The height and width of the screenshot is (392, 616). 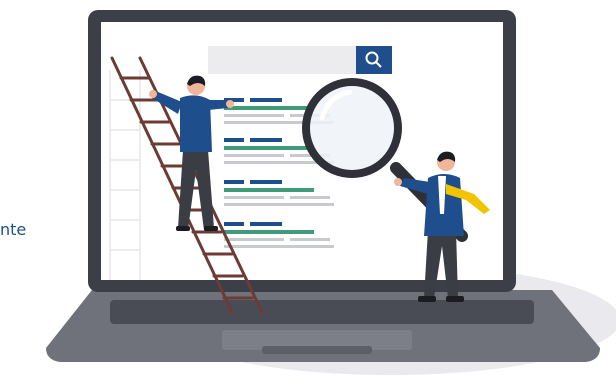 I want to click on search-button, so click(x=374, y=60).